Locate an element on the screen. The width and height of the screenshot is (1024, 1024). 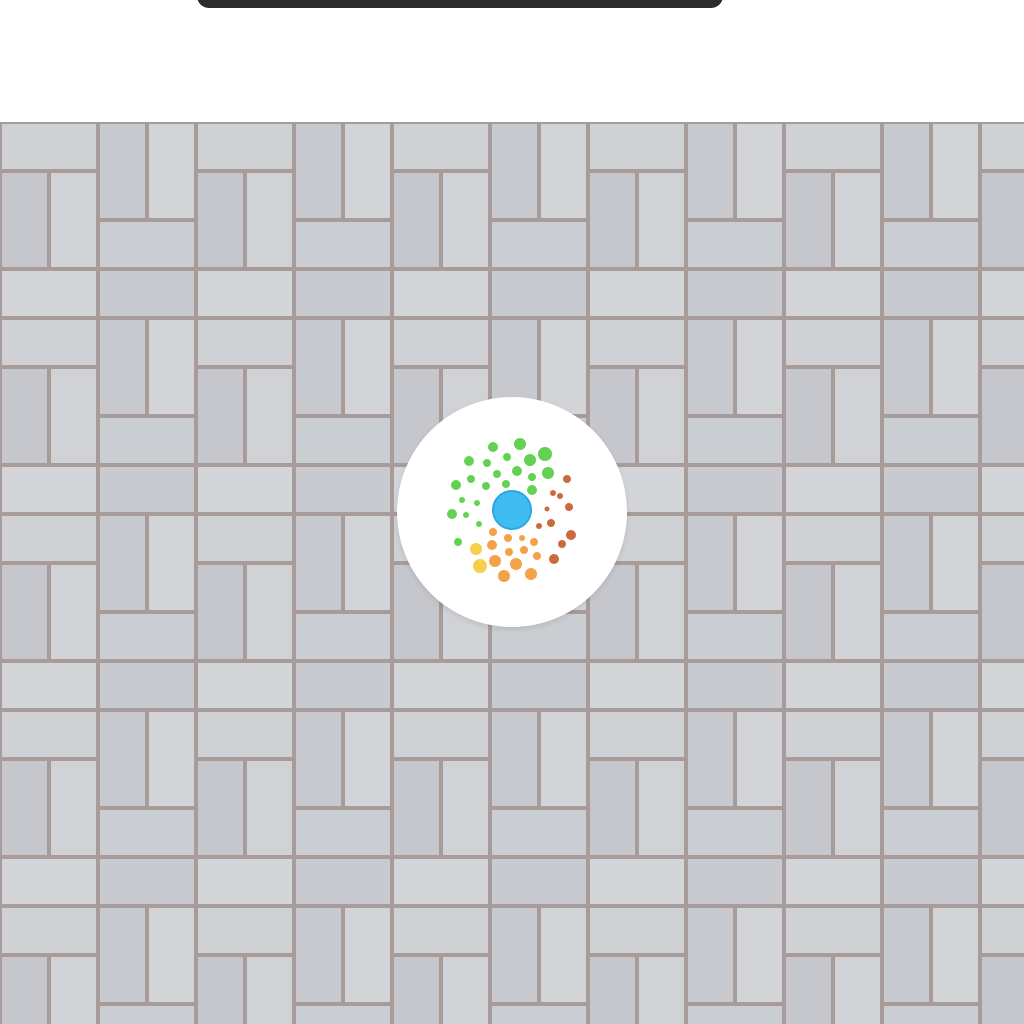
top-bar is located at coordinates (512, 61).